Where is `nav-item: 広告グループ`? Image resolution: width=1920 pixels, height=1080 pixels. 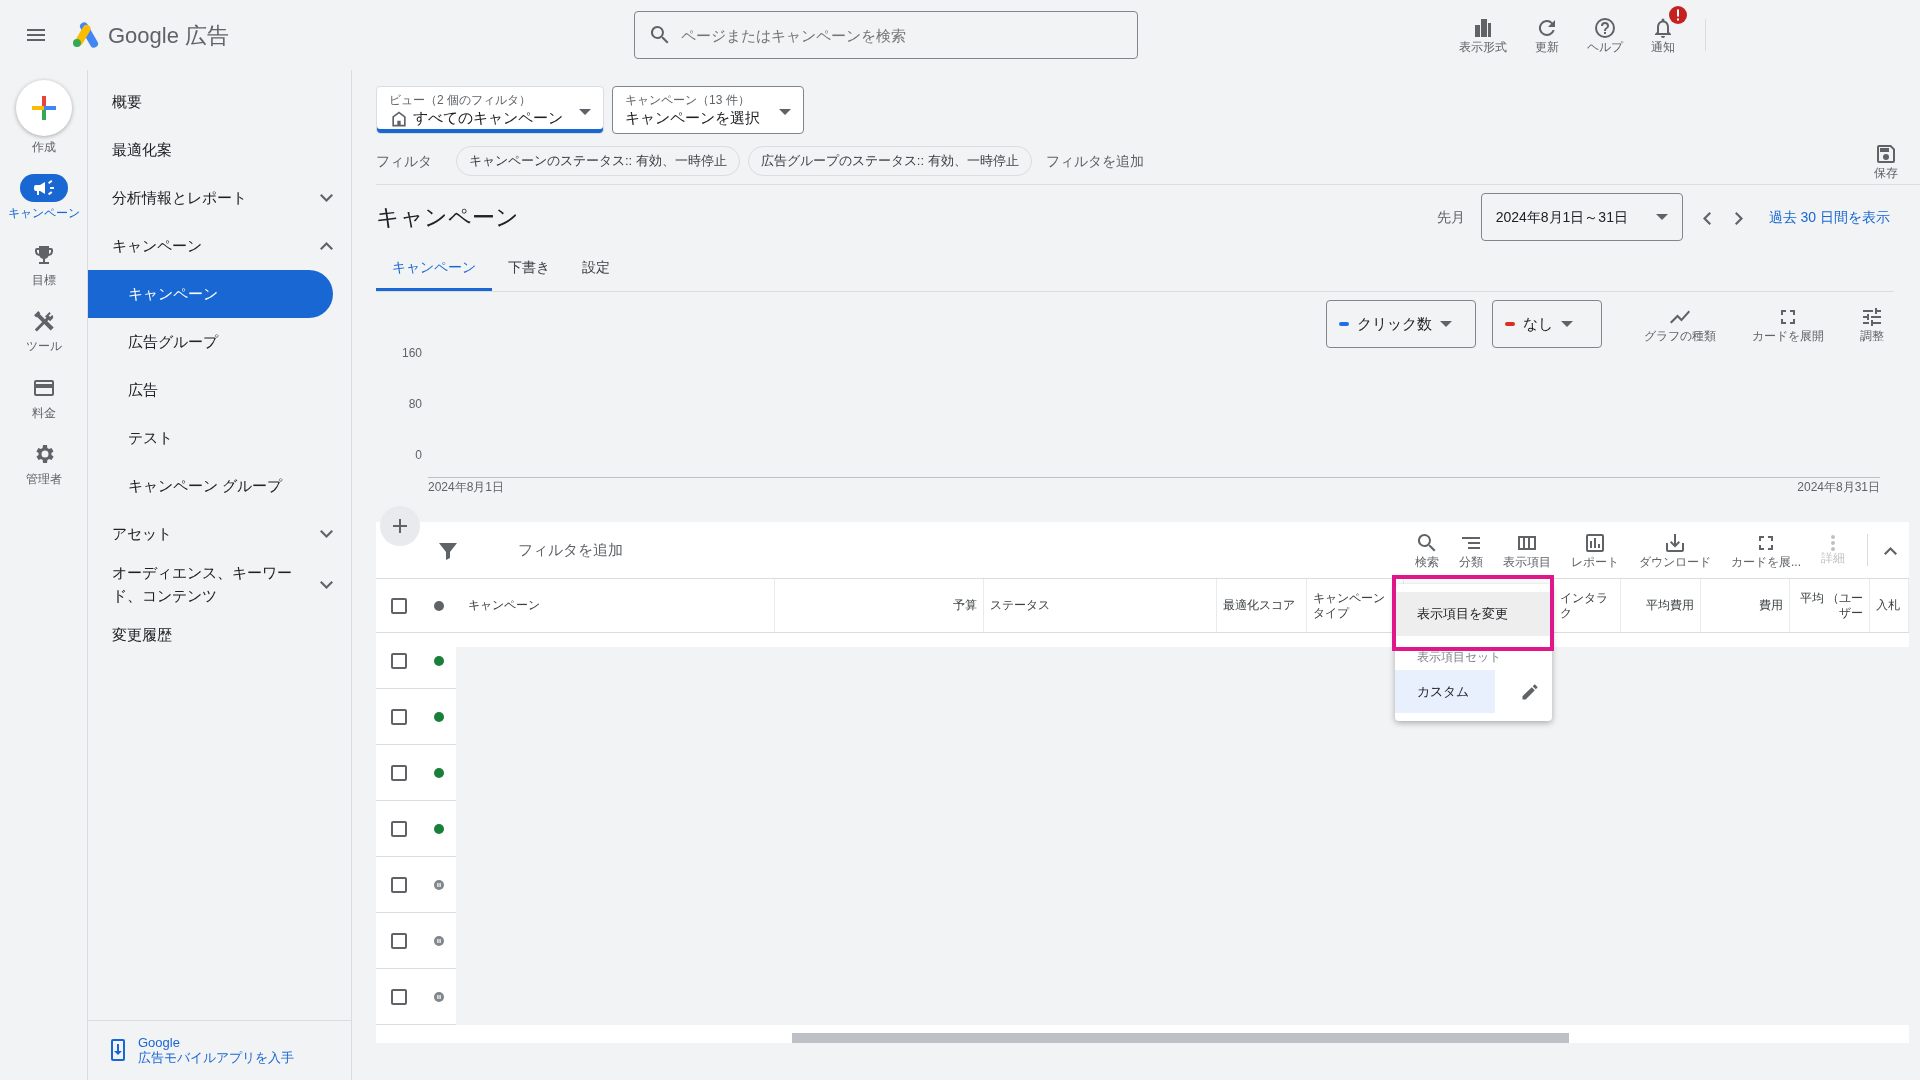
nav-item: 広告グループ is located at coordinates (219, 342).